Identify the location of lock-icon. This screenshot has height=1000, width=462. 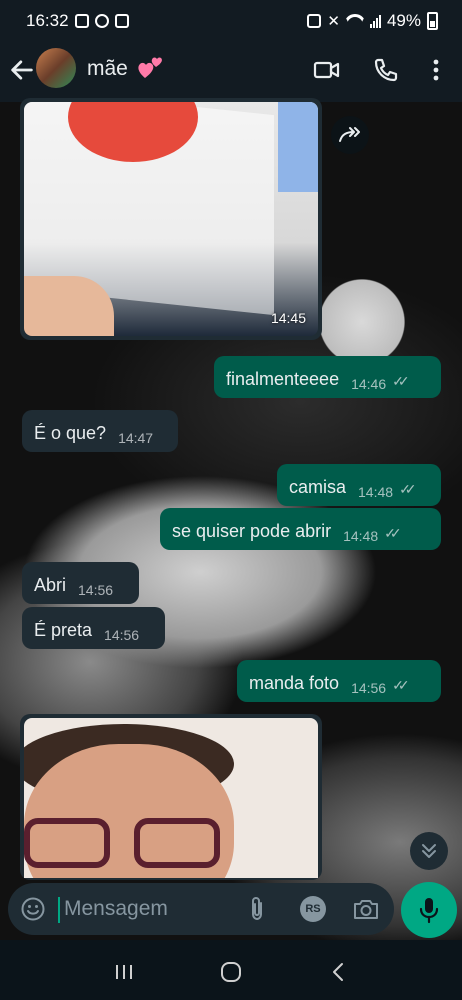
(314, 21).